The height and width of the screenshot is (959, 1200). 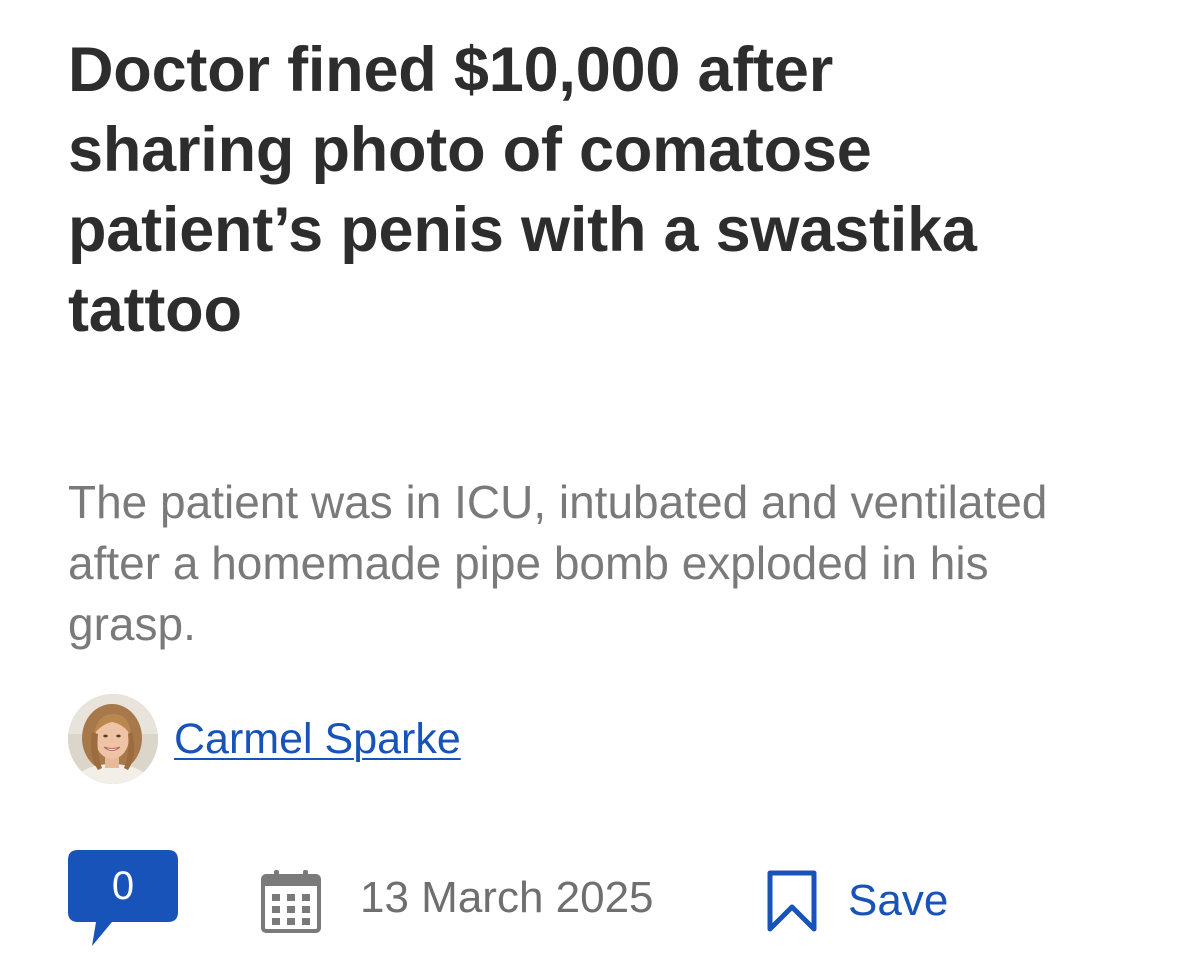 What do you see at coordinates (317, 739) in the screenshot?
I see `author-link: Carmel Sparke` at bounding box center [317, 739].